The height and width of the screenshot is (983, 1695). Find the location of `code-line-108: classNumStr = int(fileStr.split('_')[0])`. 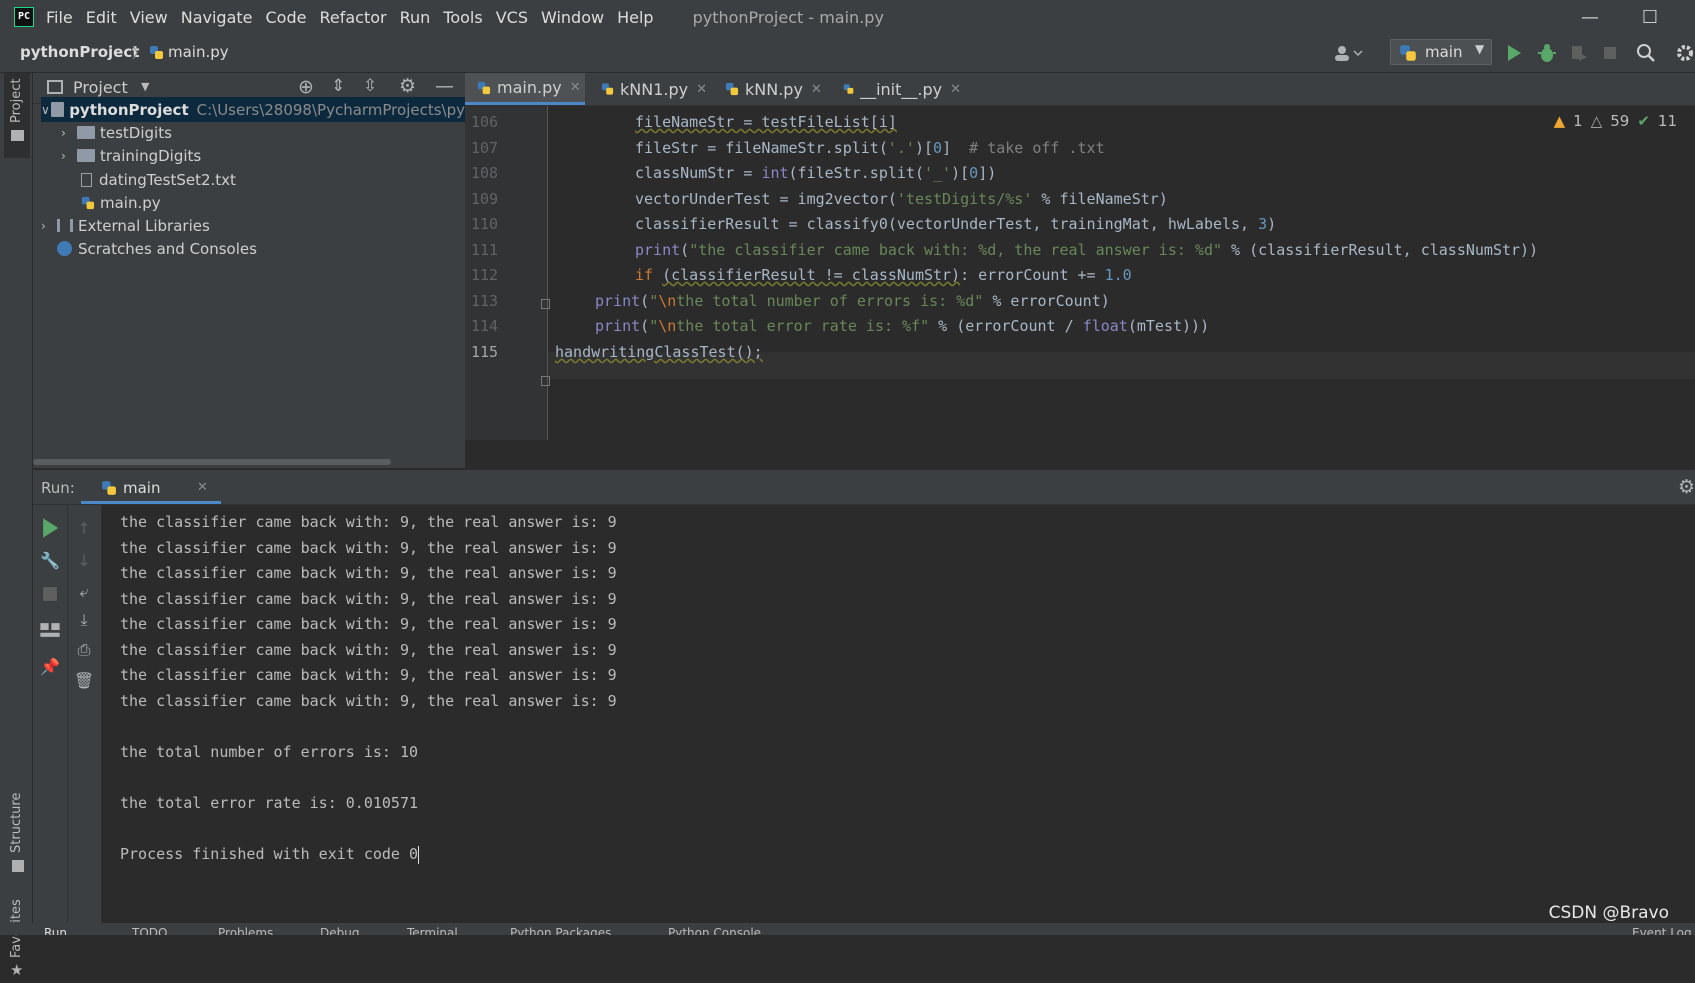

code-line-108: classNumStr = int(fileStr.split('_')[0]) is located at coordinates (815, 173).